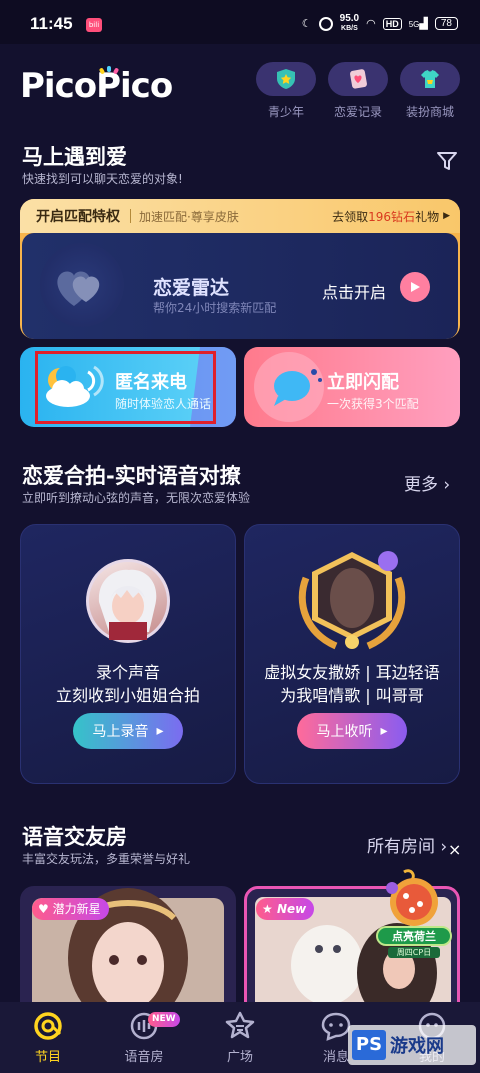 The image size is (480, 1073). Describe the element at coordinates (429, 112) in the screenshot. I see `outfit-shop-label: 装扮商城` at that location.